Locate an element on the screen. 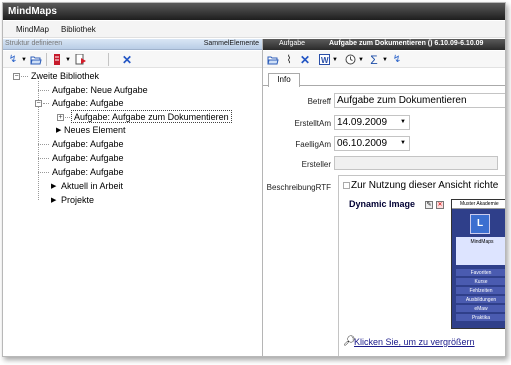  menu-mindmap: MindMap is located at coordinates (32, 29).